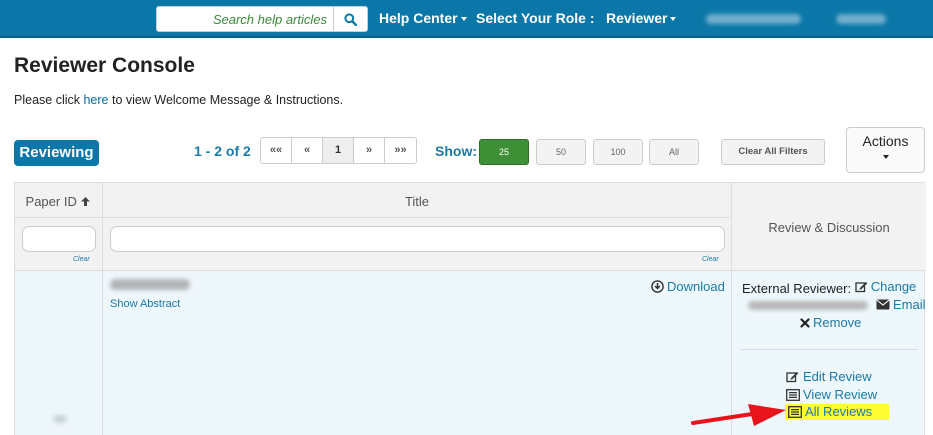 The image size is (933, 435). Describe the element at coordinates (657, 286) in the screenshot. I see `download-icon` at that location.